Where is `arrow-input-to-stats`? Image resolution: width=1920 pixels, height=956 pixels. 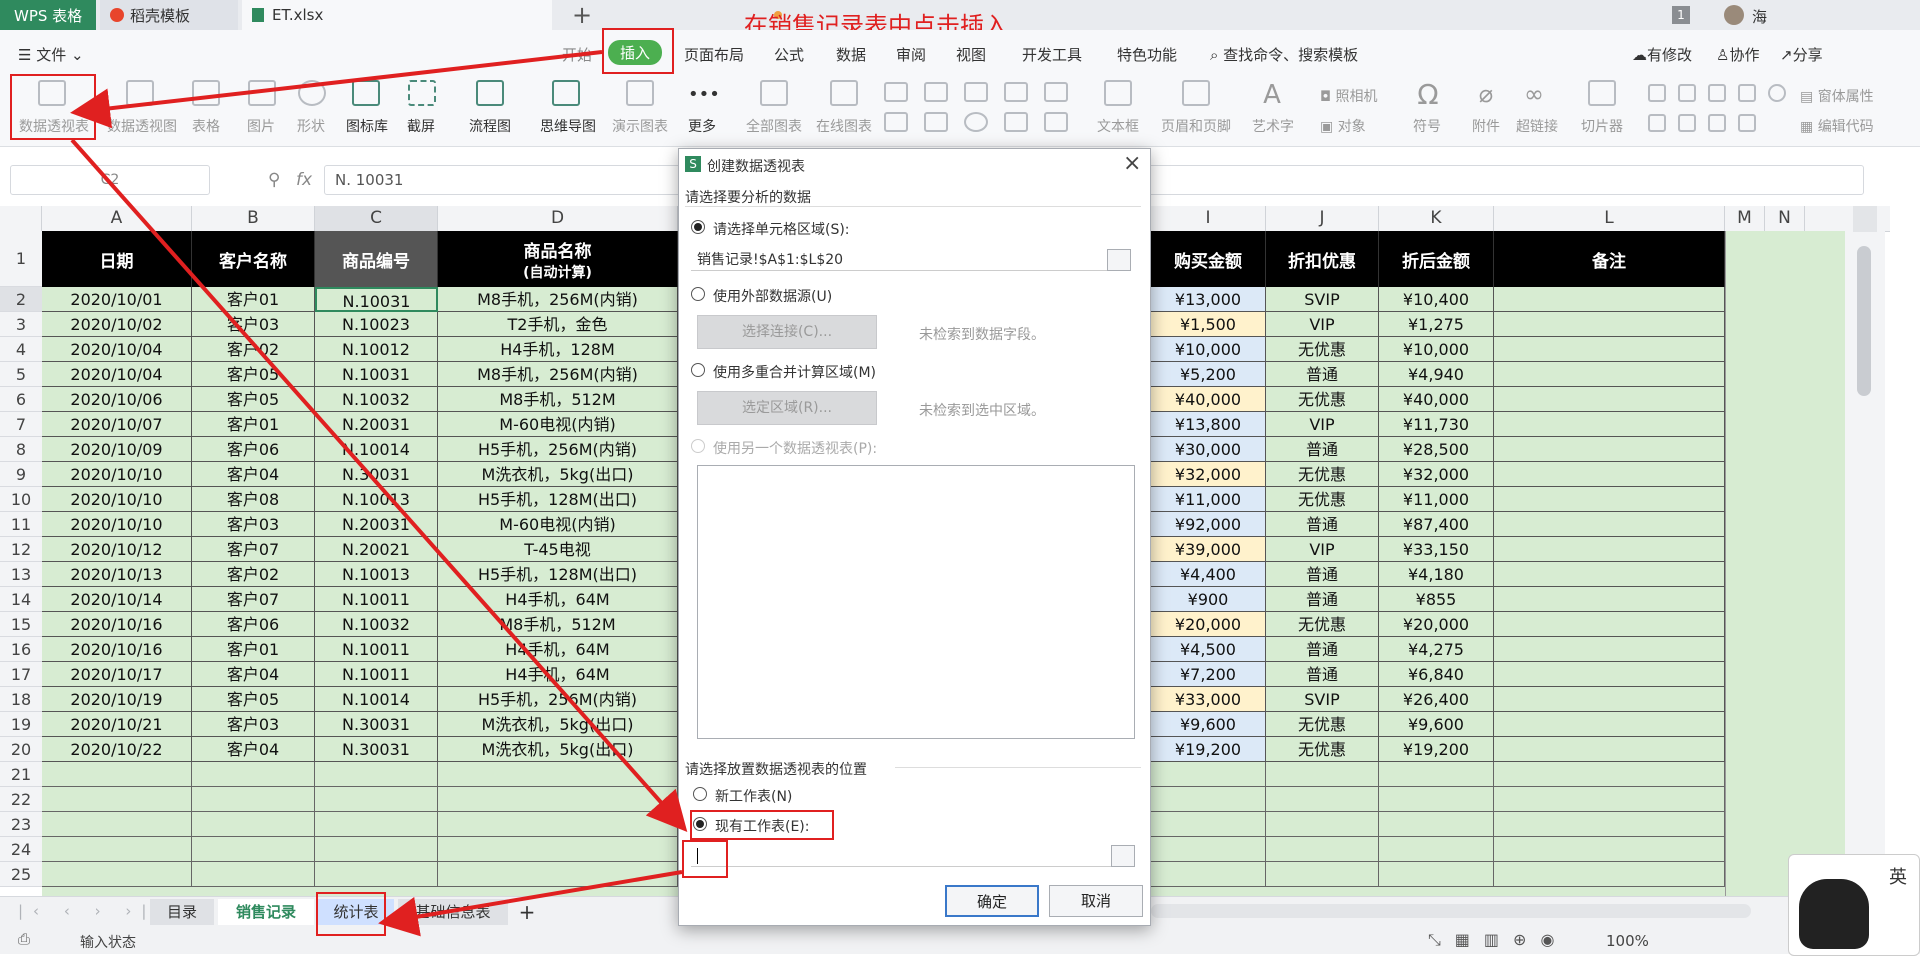 arrow-input-to-stats is located at coordinates (530, 903).